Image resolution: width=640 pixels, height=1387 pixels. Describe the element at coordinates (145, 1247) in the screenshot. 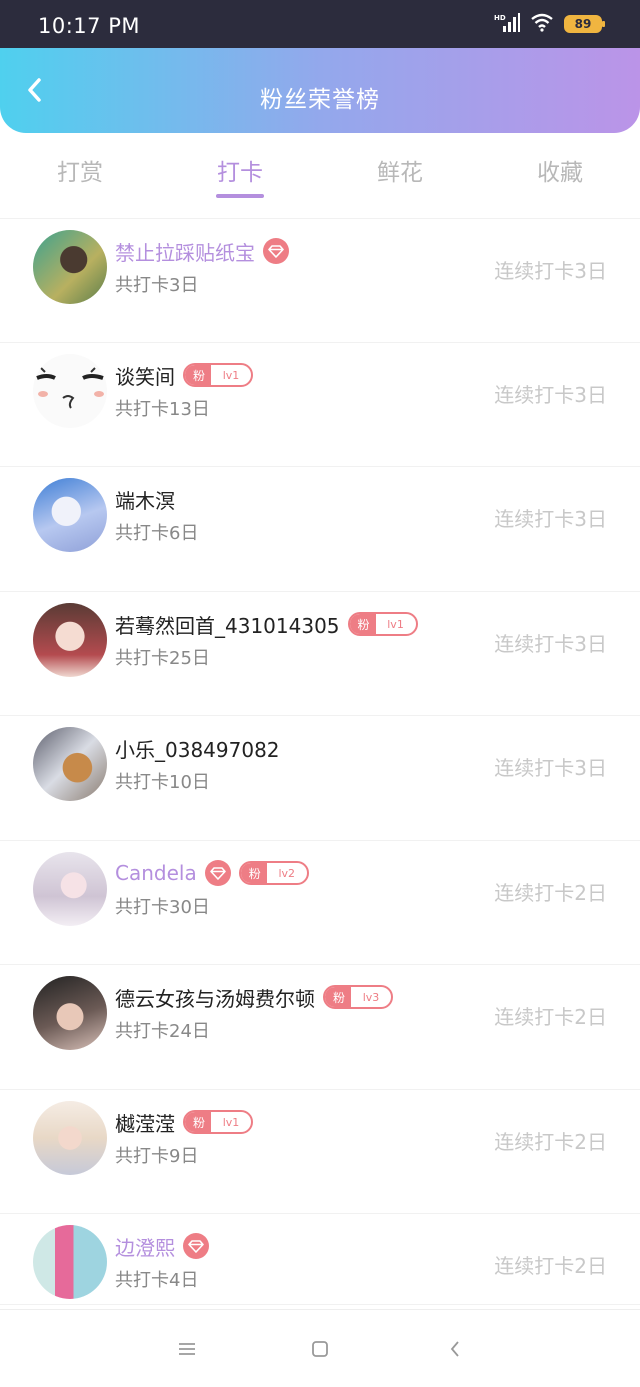

I see `user-name: 边澄熙` at that location.